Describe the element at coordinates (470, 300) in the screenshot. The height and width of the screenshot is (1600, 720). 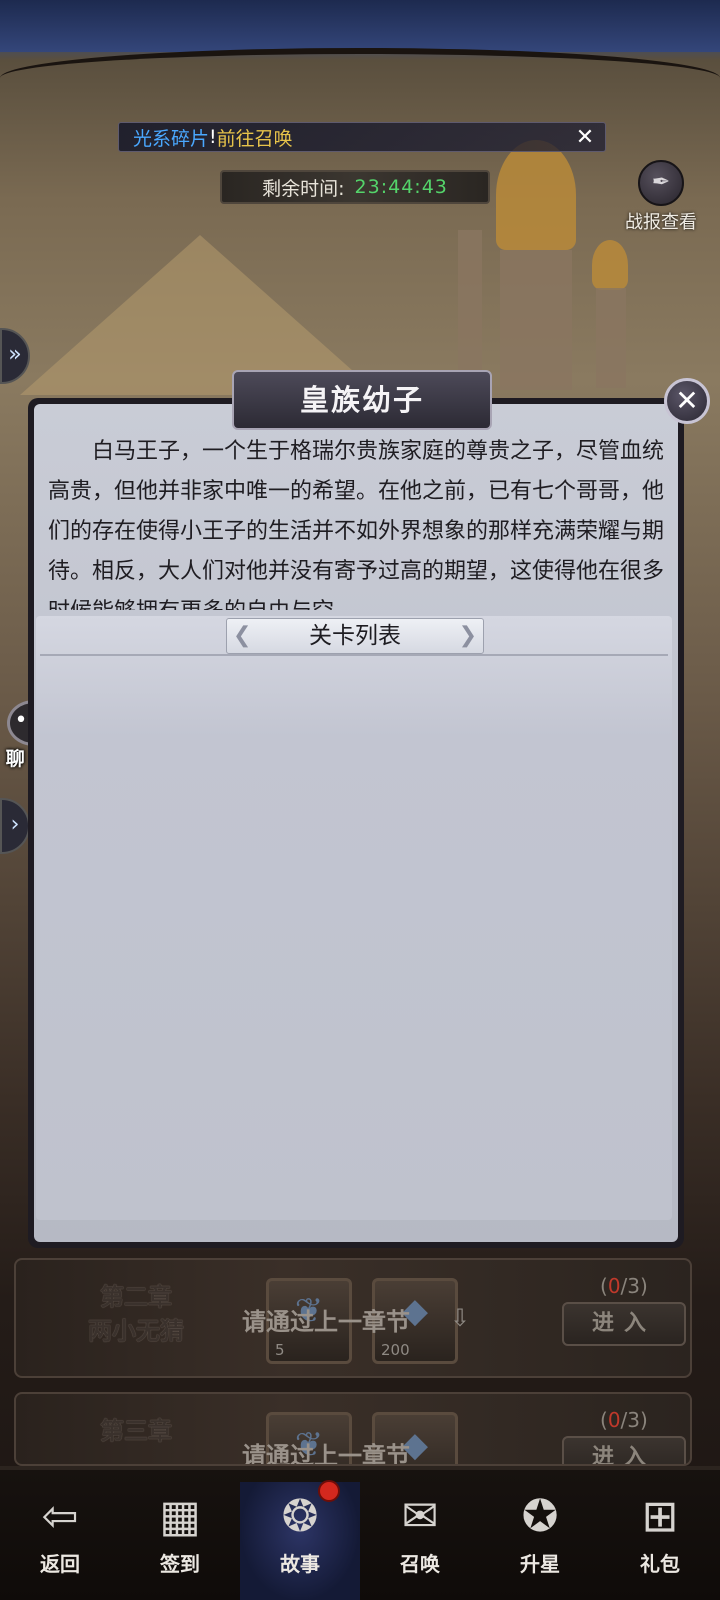
I see `palace-tower-left` at that location.